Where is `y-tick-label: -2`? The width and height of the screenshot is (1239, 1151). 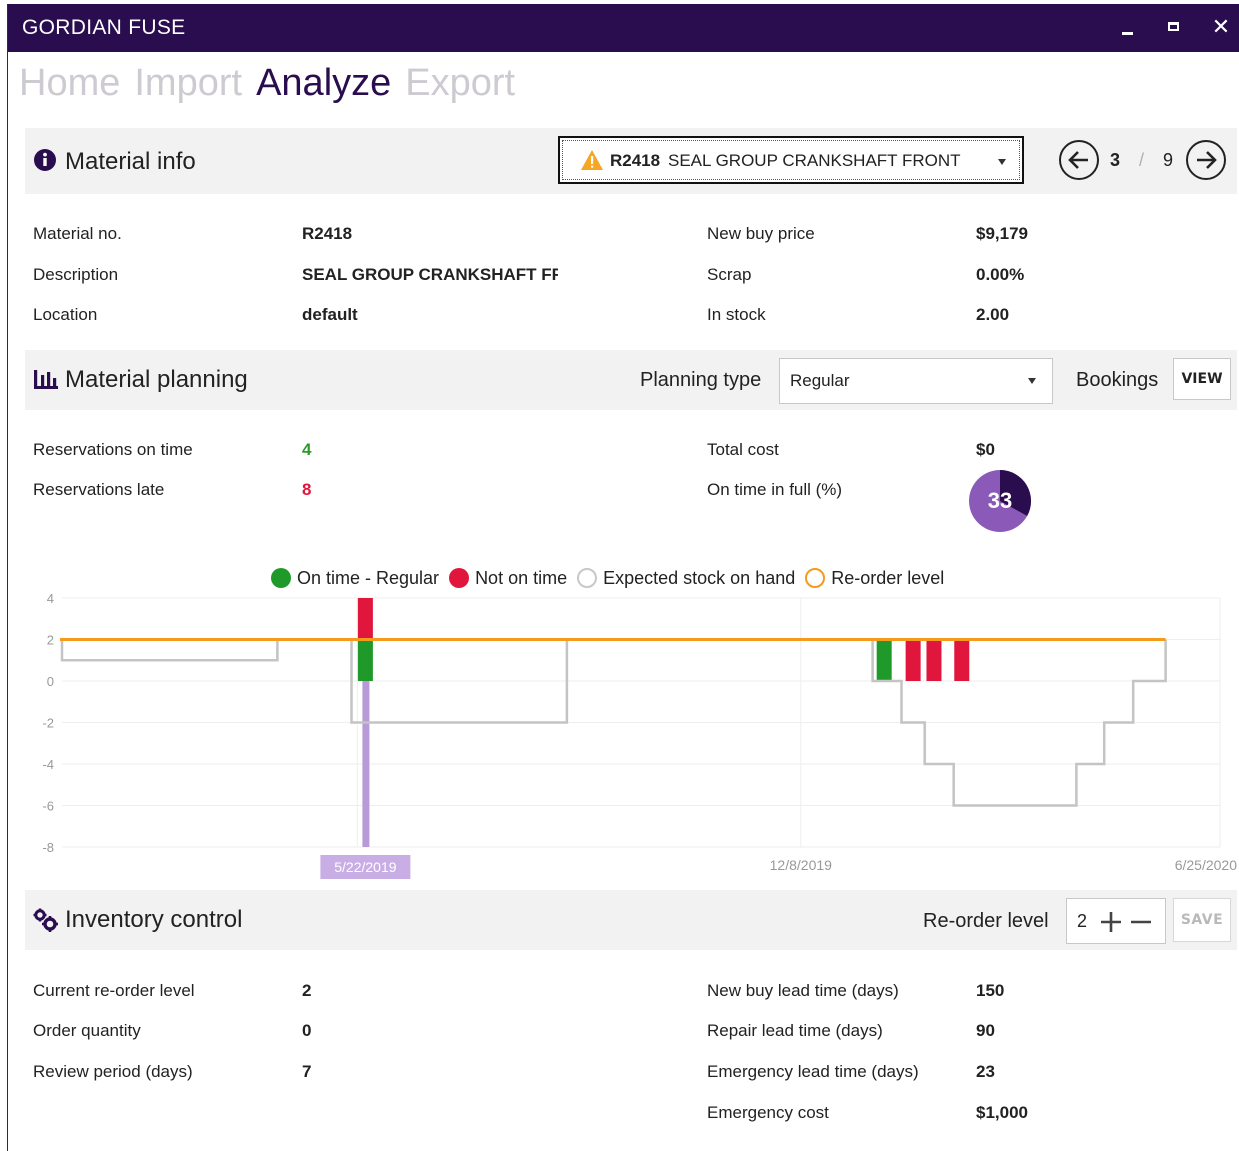
y-tick-label: -2 is located at coordinates (48, 723).